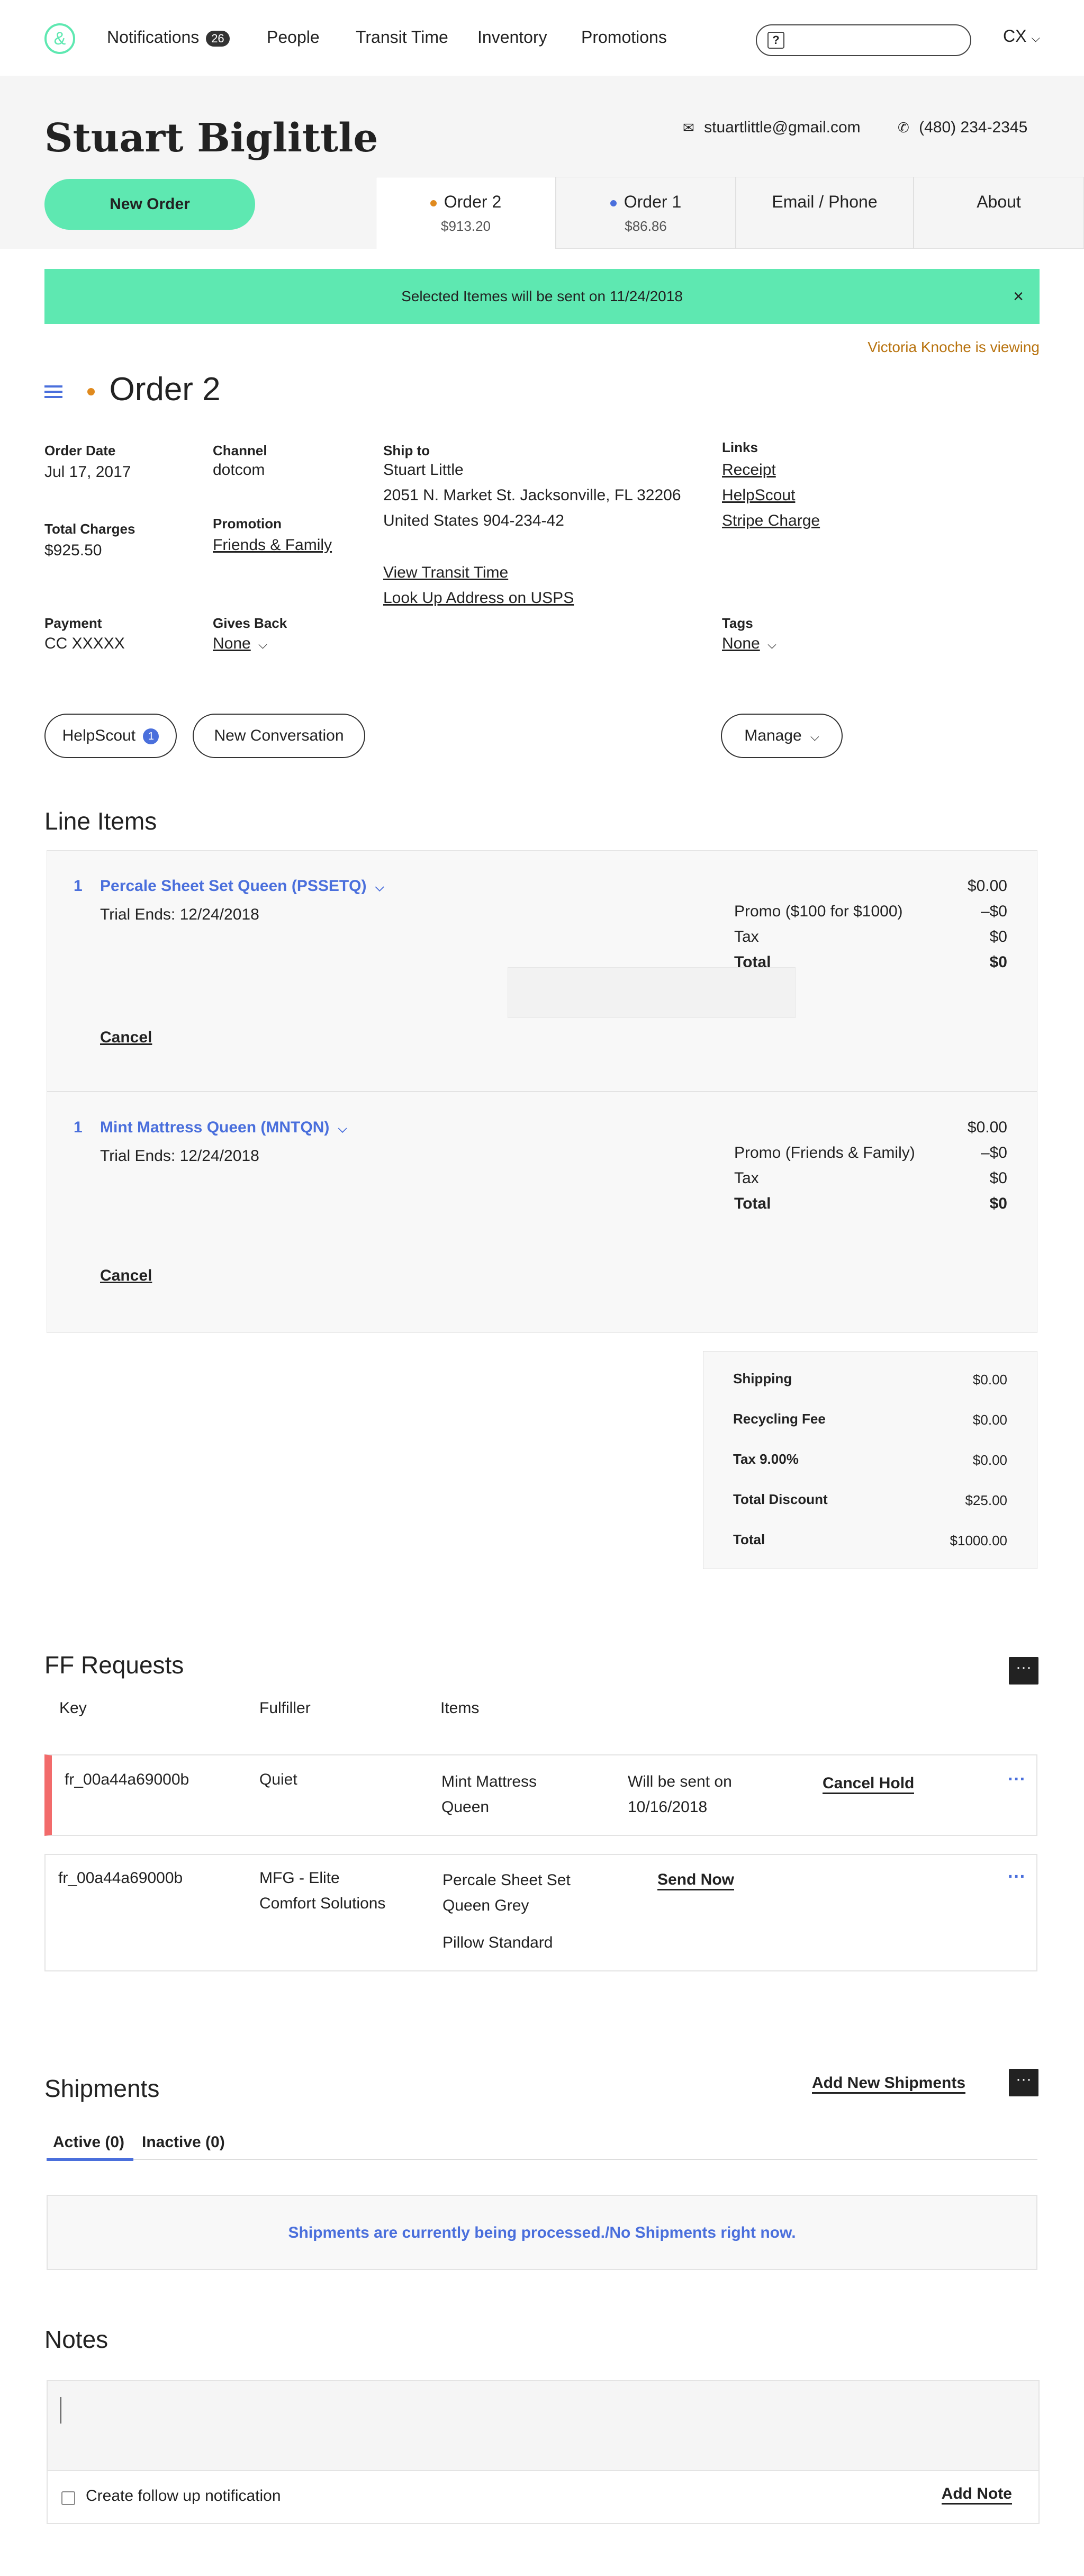  I want to click on active-tab-indicator, so click(90, 2160).